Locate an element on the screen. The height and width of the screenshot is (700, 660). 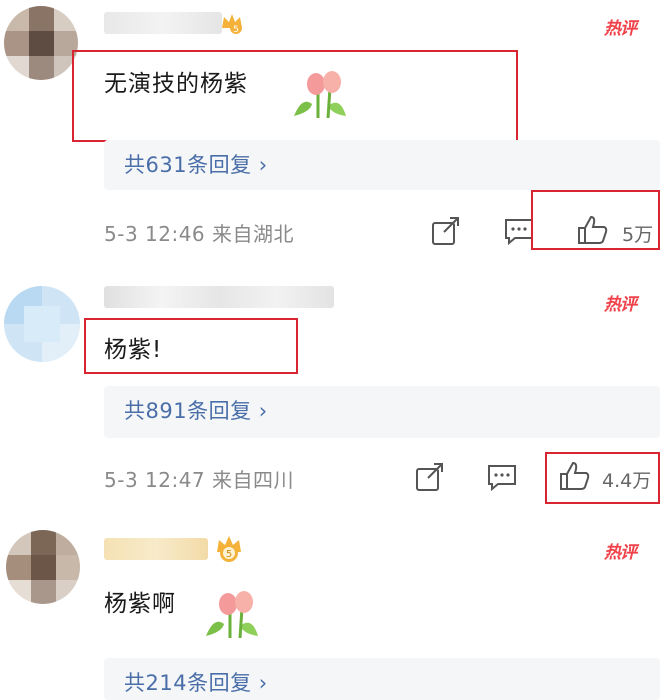
replies-link: 共214条回复 › is located at coordinates (196, 682).